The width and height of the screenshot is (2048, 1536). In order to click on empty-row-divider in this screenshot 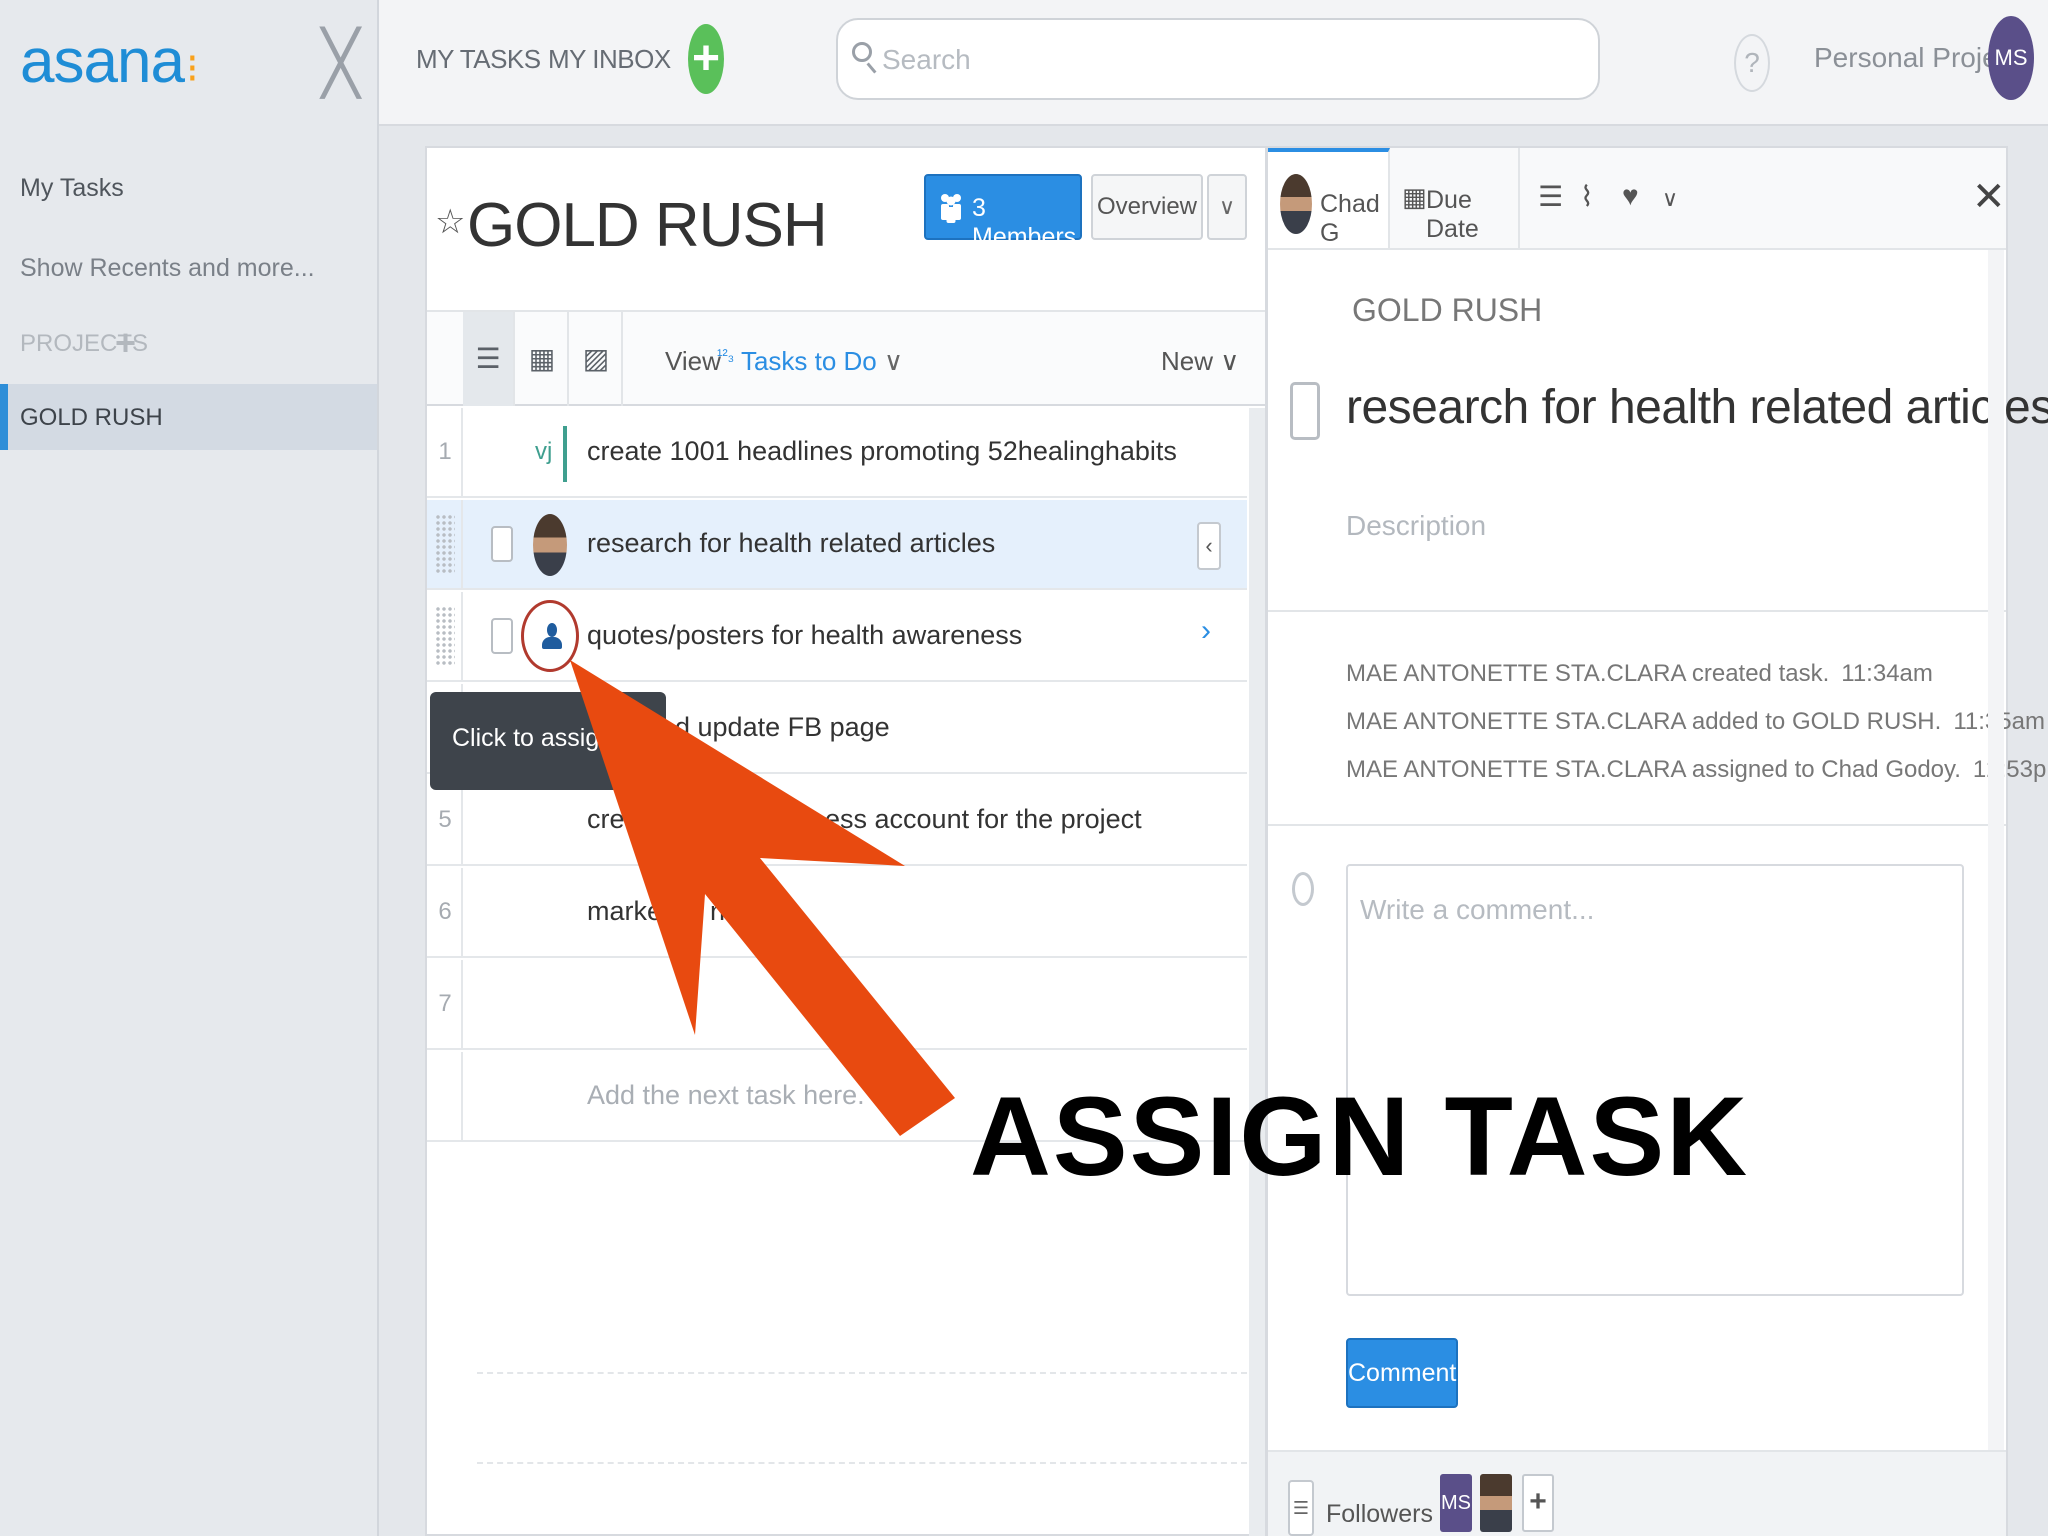, I will do `click(862, 1373)`.